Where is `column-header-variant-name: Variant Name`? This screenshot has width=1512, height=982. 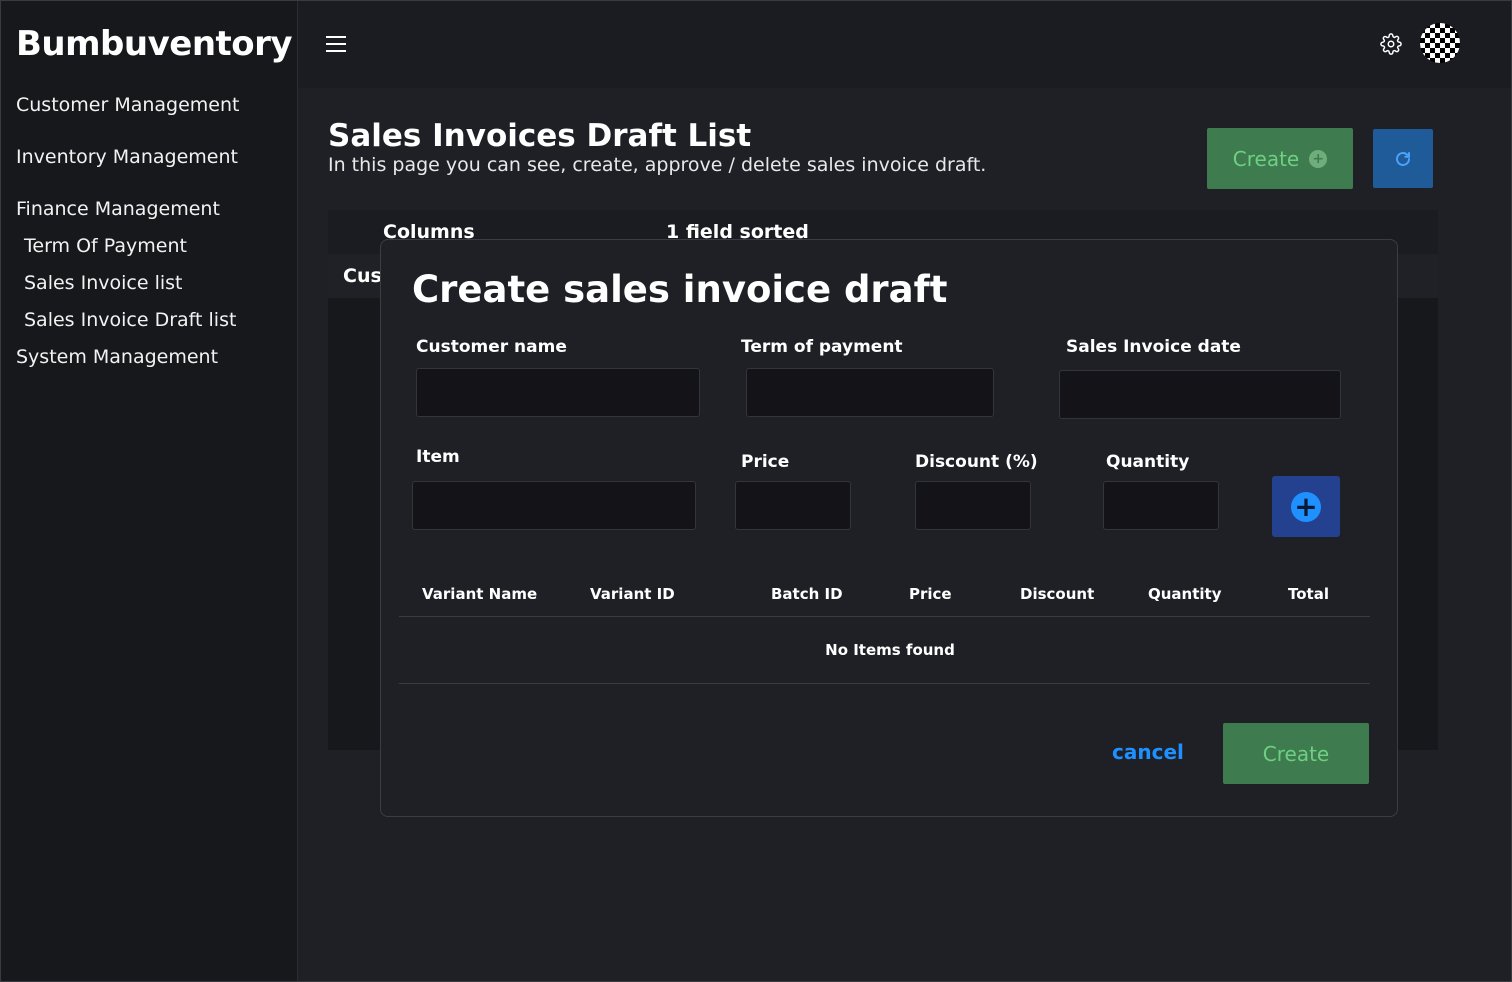 column-header-variant-name: Variant Name is located at coordinates (480, 594).